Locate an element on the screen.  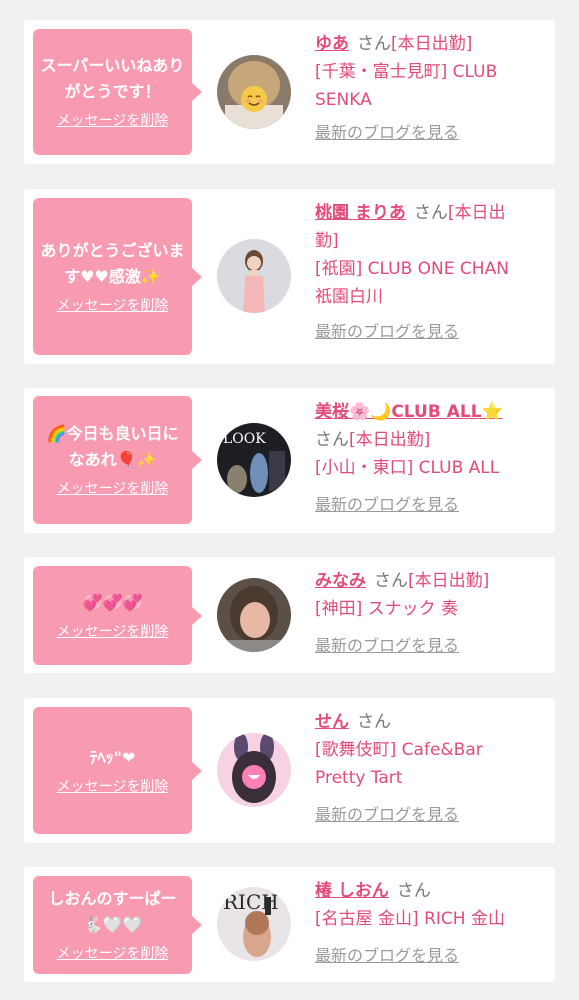
message-bubble: 🌈今日も良い日になあれ🎈✨ メッセージを削除 is located at coordinates (117, 460).